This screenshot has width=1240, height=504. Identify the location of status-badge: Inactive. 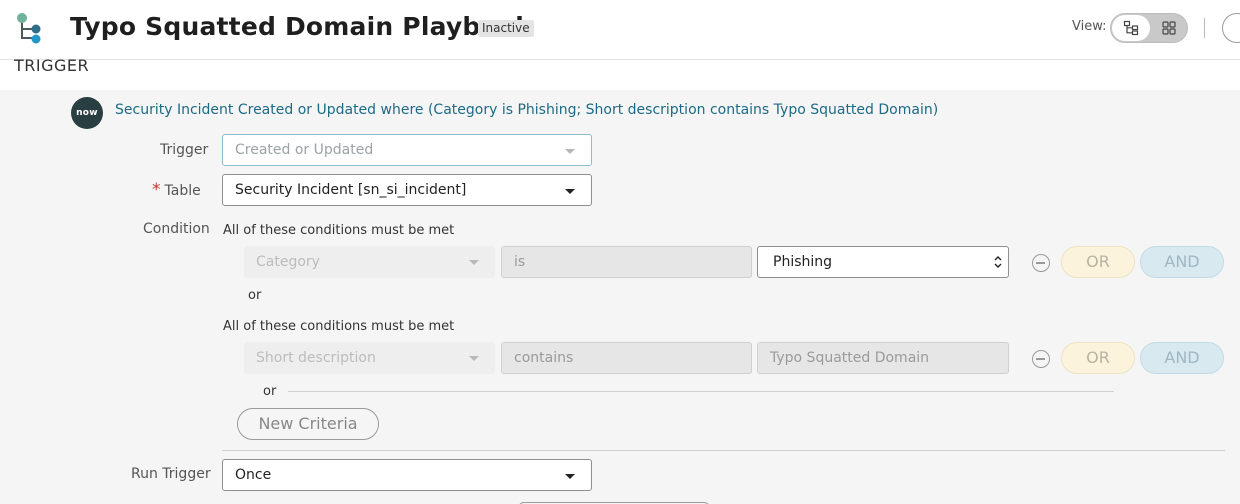
(506, 28).